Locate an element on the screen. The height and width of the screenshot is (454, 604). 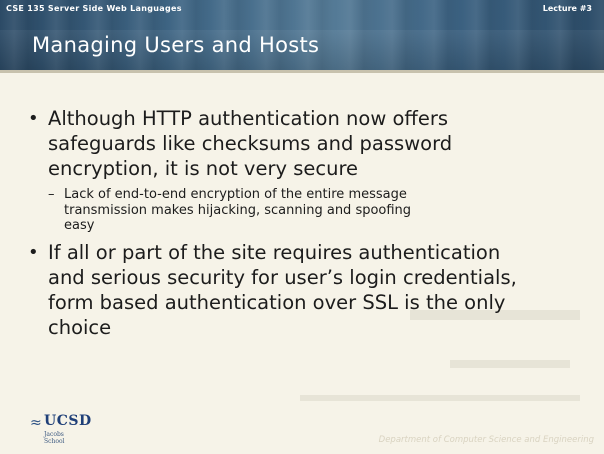
wave-icon: ≈ is located at coordinates (36, 423).